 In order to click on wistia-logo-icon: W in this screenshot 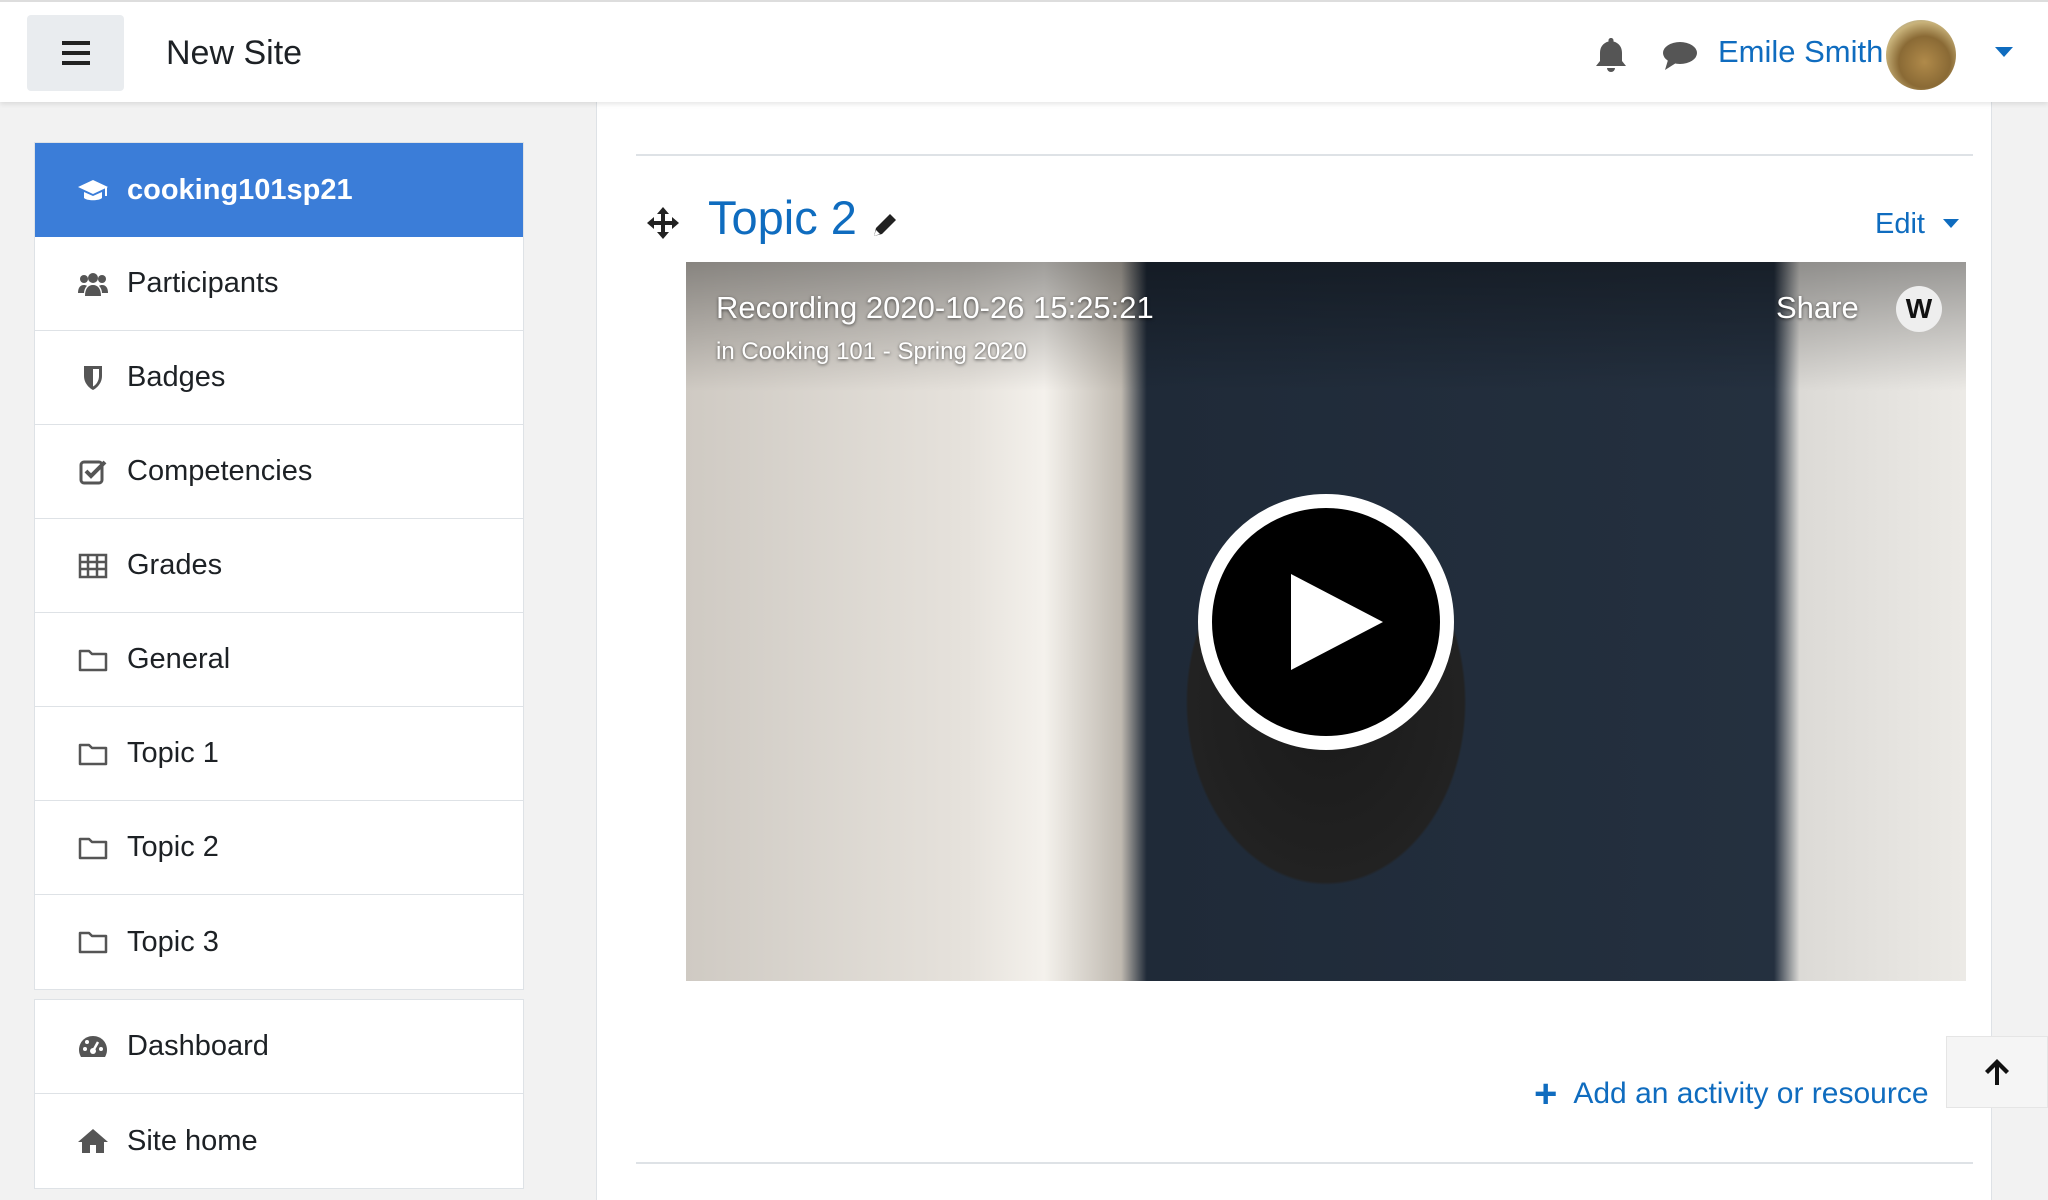, I will do `click(1919, 309)`.